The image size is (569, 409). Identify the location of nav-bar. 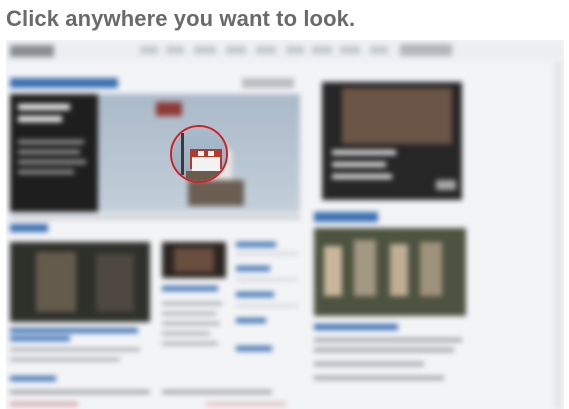
(285, 51).